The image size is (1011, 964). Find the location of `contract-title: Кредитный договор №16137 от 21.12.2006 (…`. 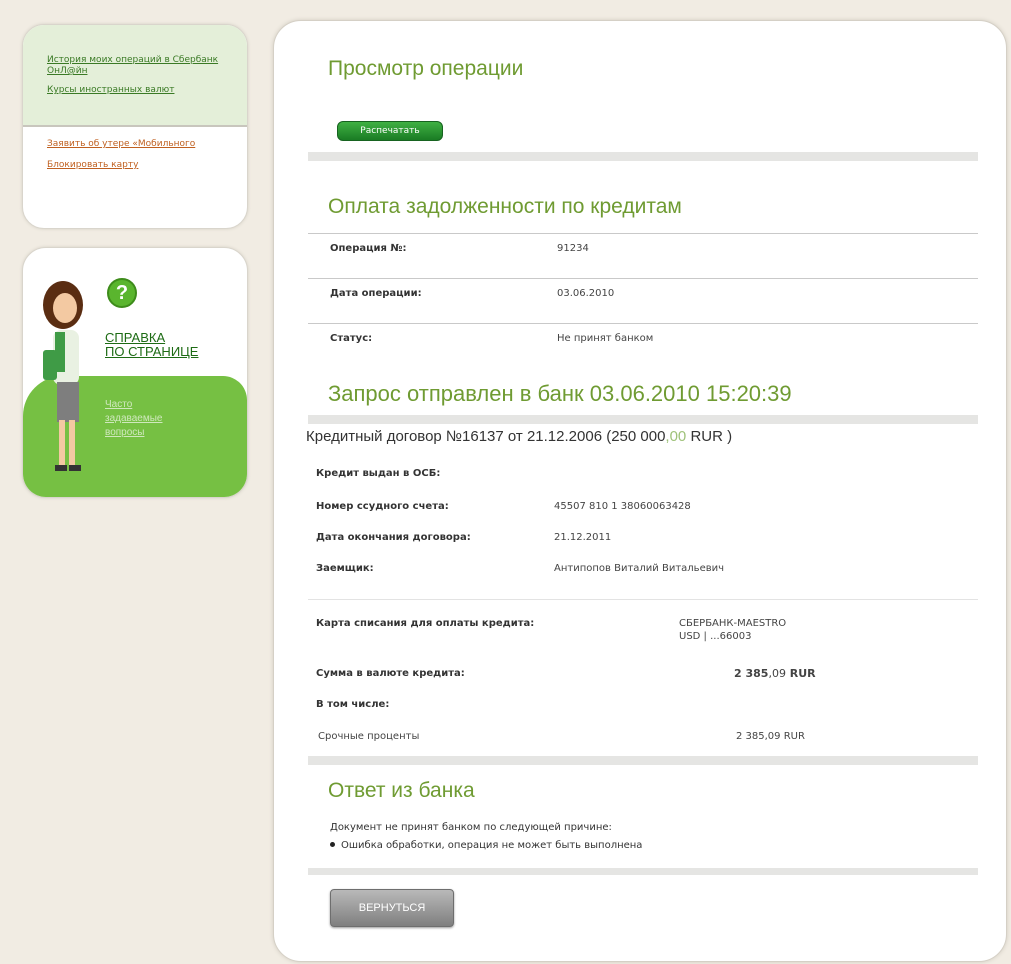

contract-title: Кредитный договор №16137 от 21.12.2006 (… is located at coordinates (519, 436).